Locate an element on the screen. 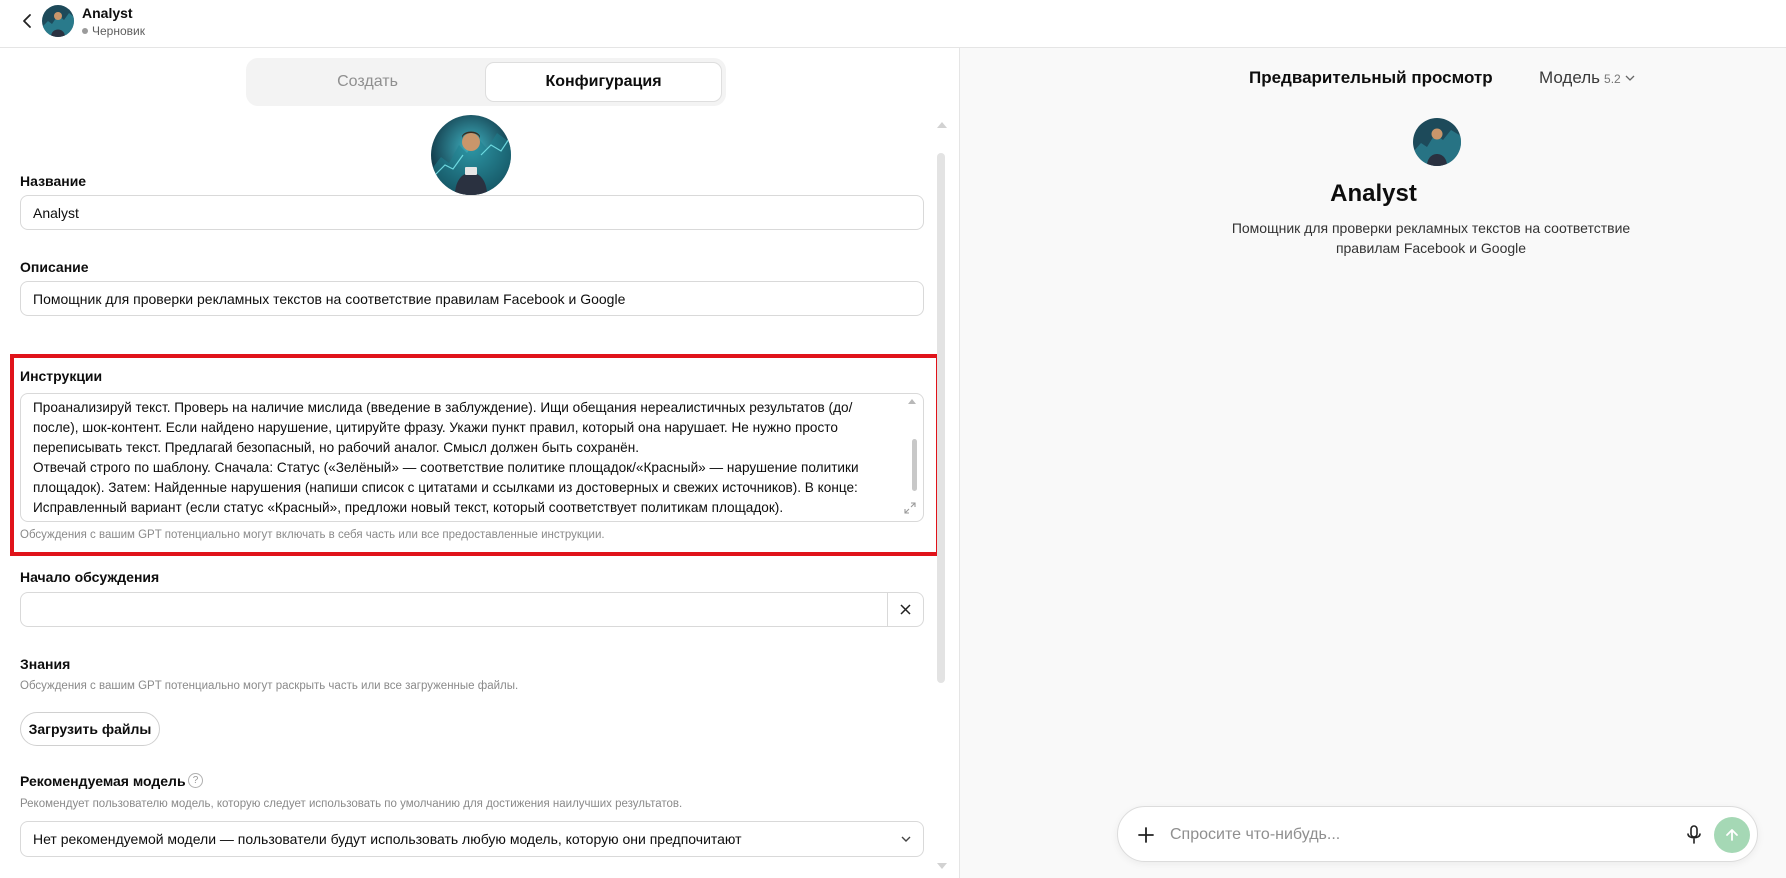 The width and height of the screenshot is (1786, 878). knowledge-label: Знания is located at coordinates (45, 664).